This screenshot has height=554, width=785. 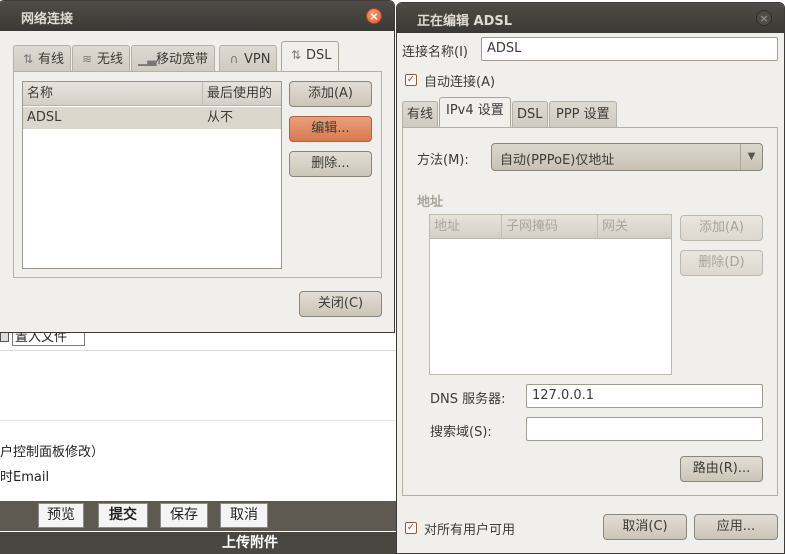 I want to click on method-select: 自动(PPPoE)仅地址 ▼, so click(x=627, y=157).